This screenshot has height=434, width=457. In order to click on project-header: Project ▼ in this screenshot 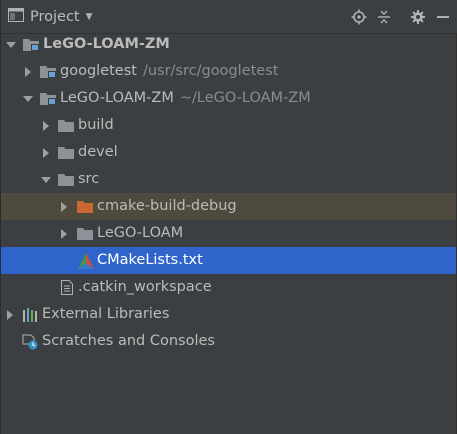, I will do `click(229, 17)`.